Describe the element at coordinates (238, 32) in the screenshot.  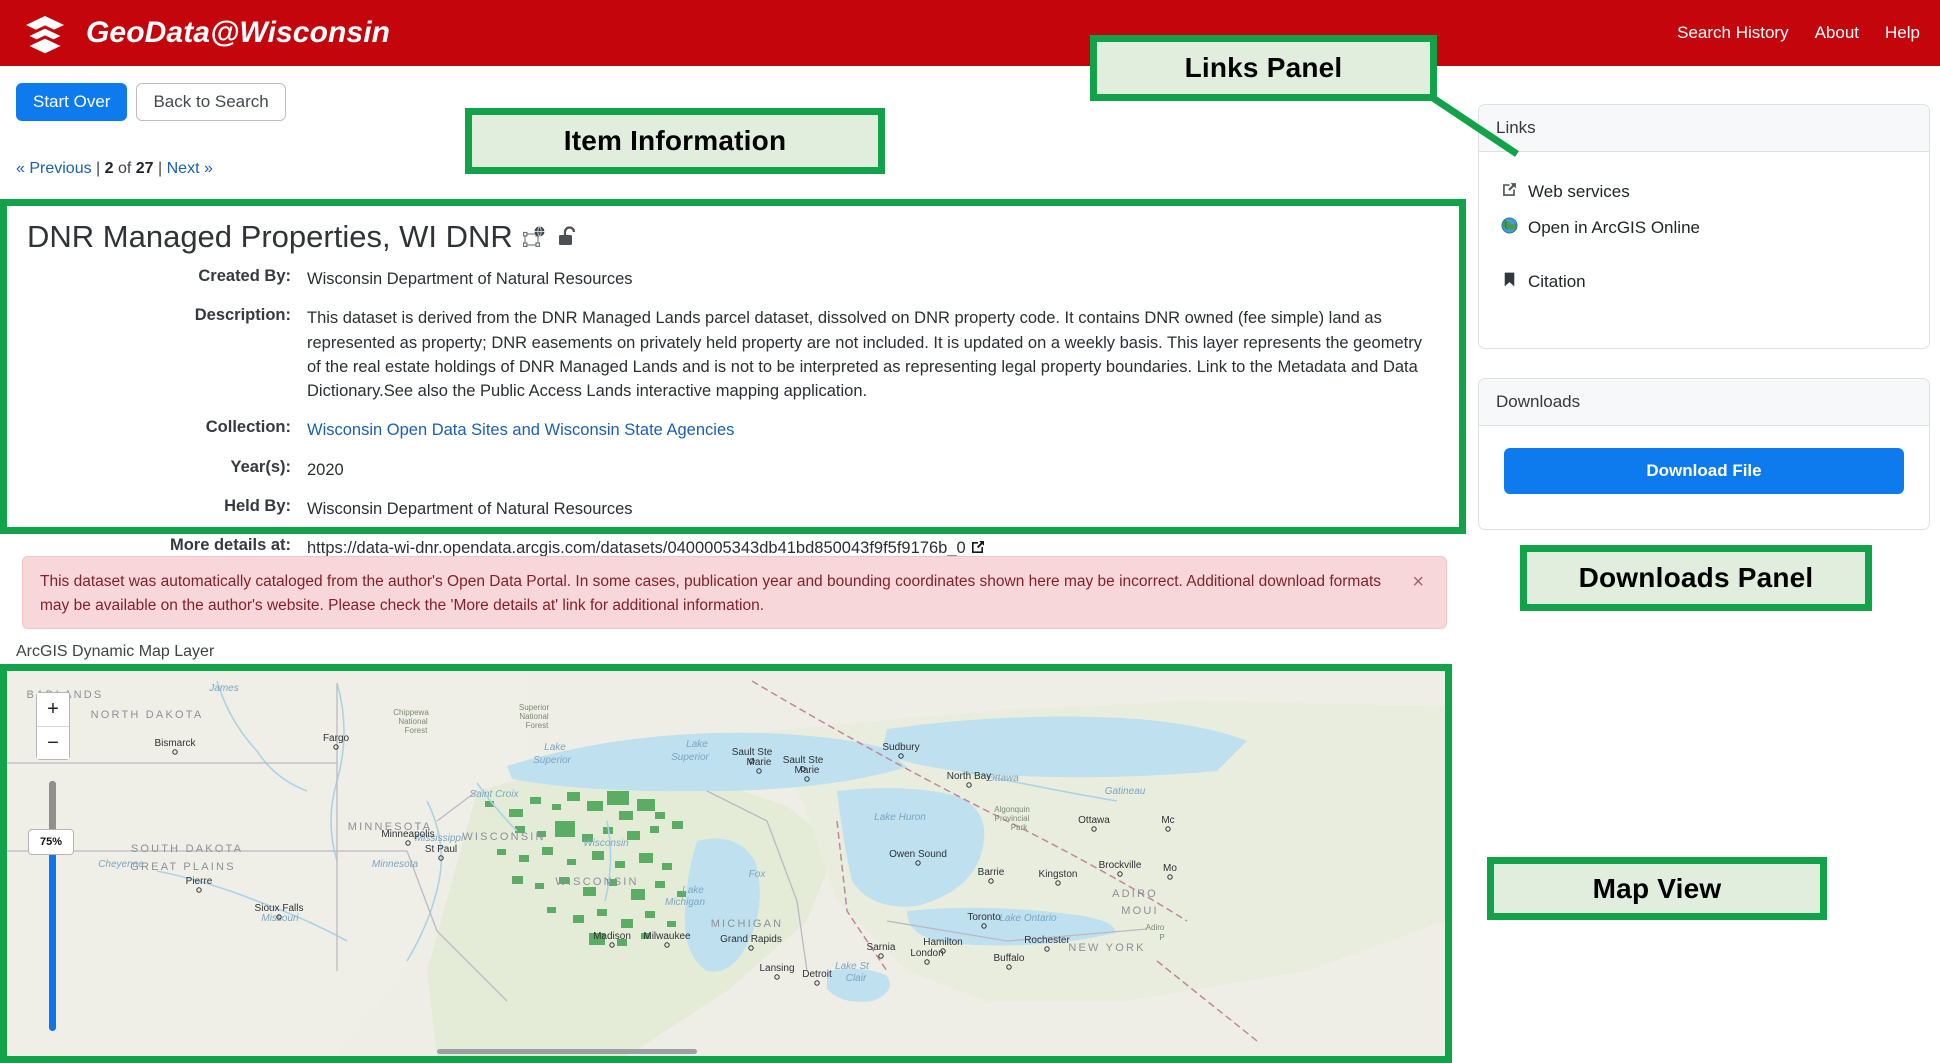
I see `brand-title: GeoData@Wisconsin` at that location.